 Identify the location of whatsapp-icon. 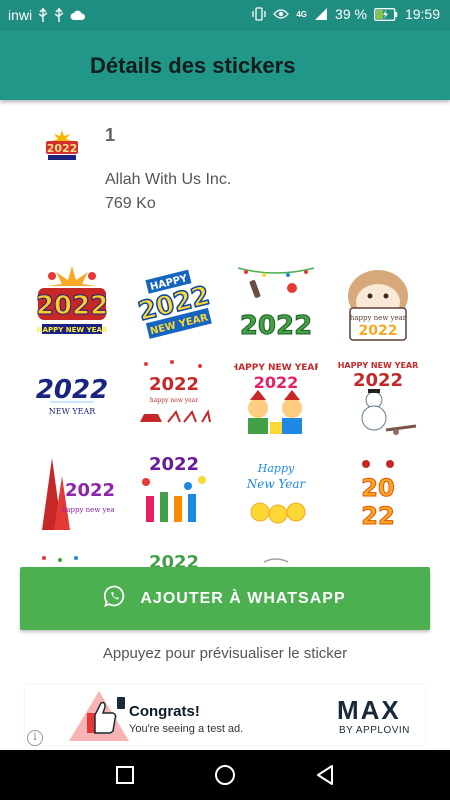
(115, 598).